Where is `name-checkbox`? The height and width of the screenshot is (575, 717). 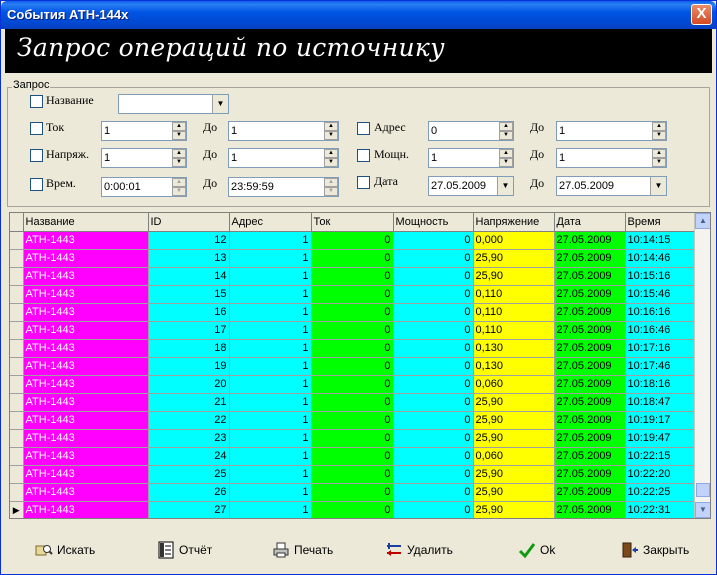
name-checkbox is located at coordinates (36, 101).